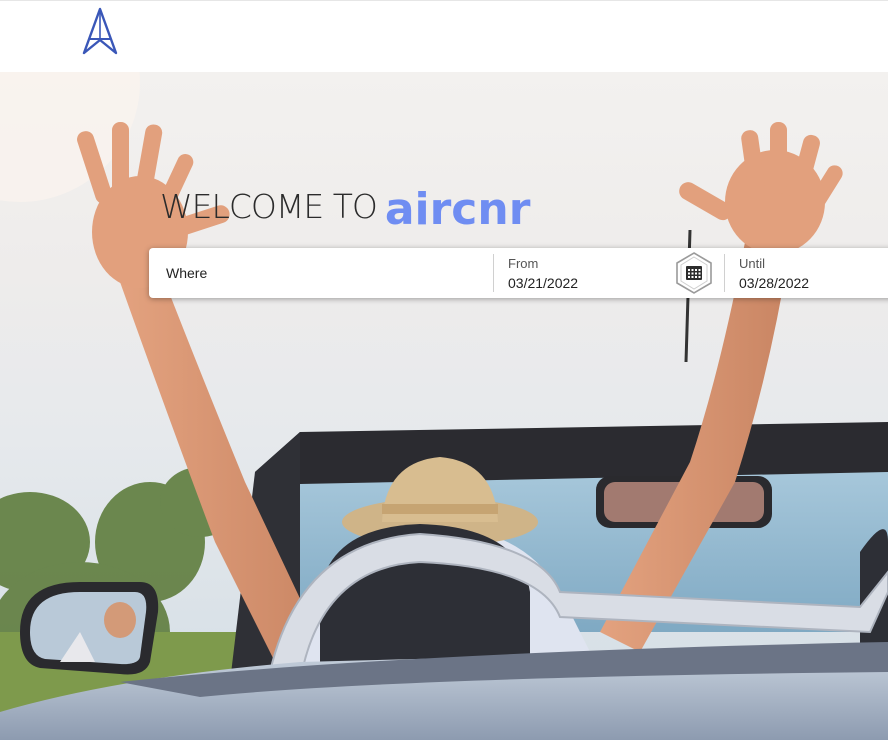 Image resolution: width=888 pixels, height=740 pixels. I want to click on until-date-field: Until 03/28/2022, so click(806, 273).